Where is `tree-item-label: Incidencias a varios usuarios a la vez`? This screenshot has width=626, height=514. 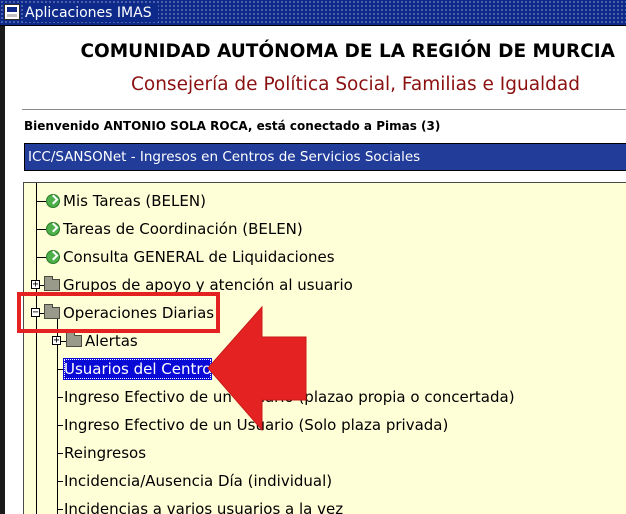
tree-item-label: Incidencias a varios usuarios a la vez is located at coordinates (204, 507).